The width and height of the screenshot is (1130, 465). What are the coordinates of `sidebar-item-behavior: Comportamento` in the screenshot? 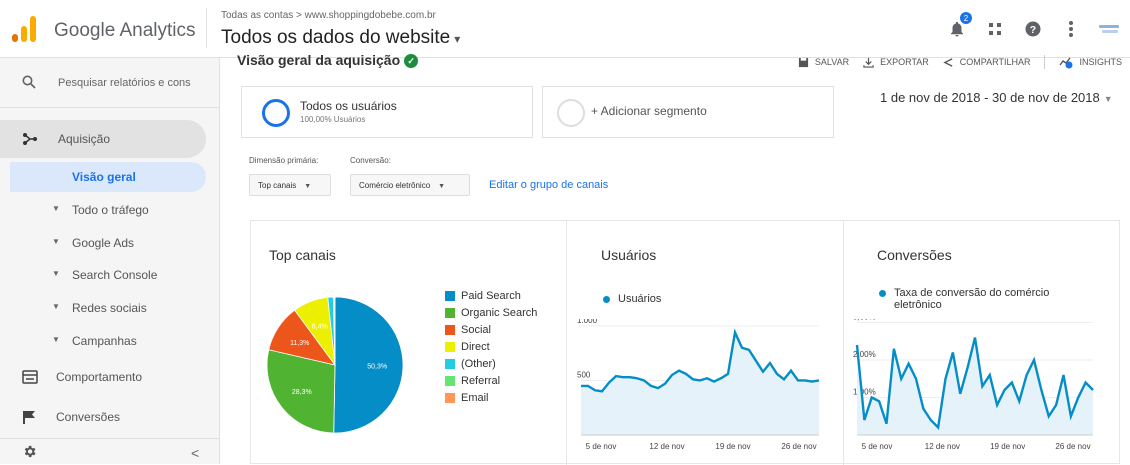 It's located at (103, 377).